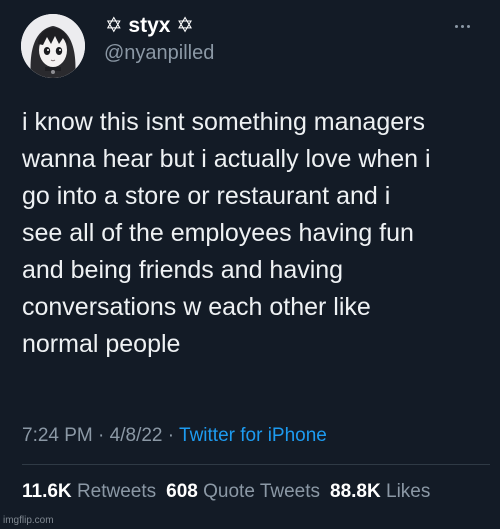 The height and width of the screenshot is (529, 500). What do you see at coordinates (466, 26) in the screenshot?
I see `more-options-icon` at bounding box center [466, 26].